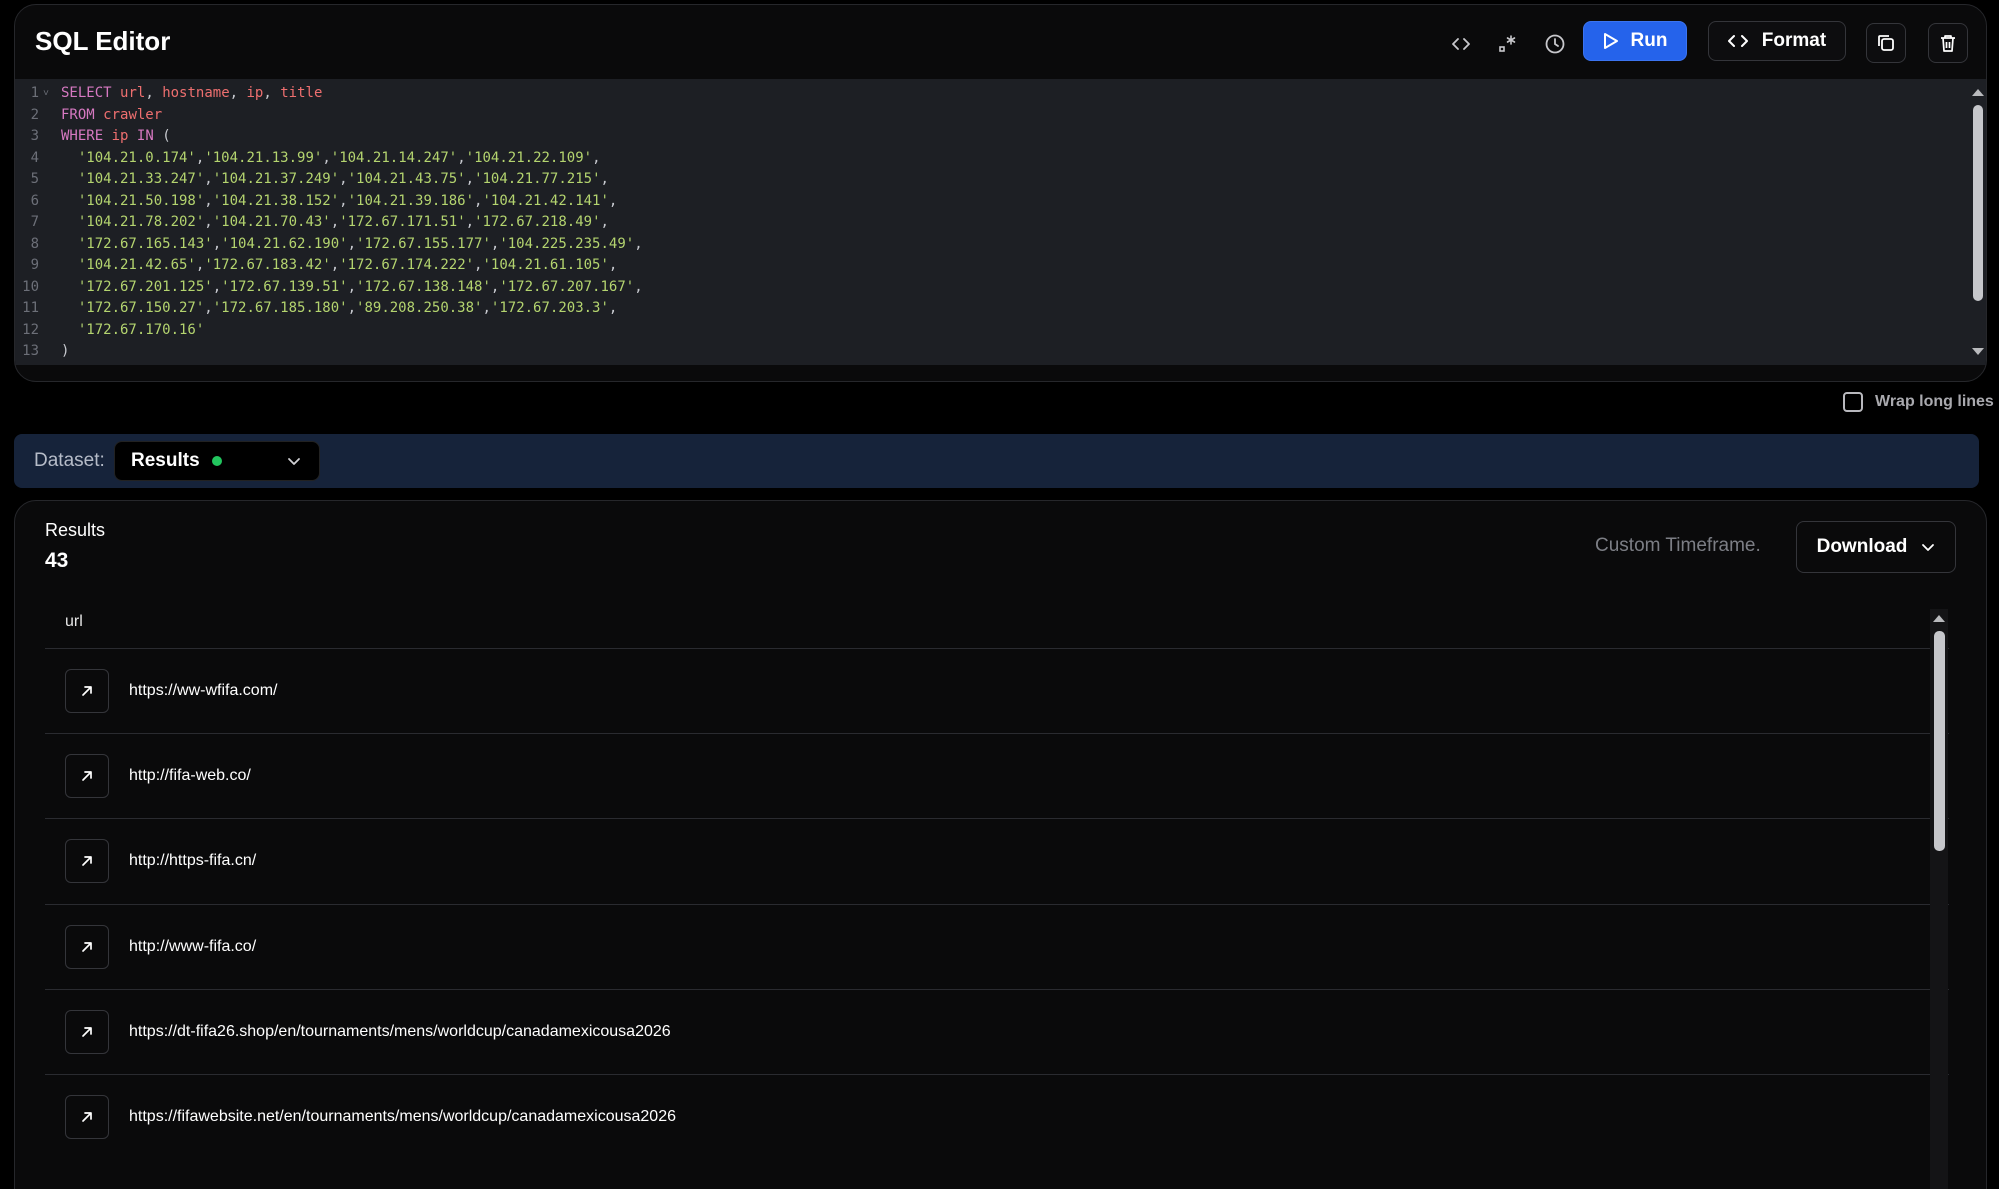 The height and width of the screenshot is (1189, 1999). Describe the element at coordinates (34, 265) in the screenshot. I see `line-number: 9` at that location.